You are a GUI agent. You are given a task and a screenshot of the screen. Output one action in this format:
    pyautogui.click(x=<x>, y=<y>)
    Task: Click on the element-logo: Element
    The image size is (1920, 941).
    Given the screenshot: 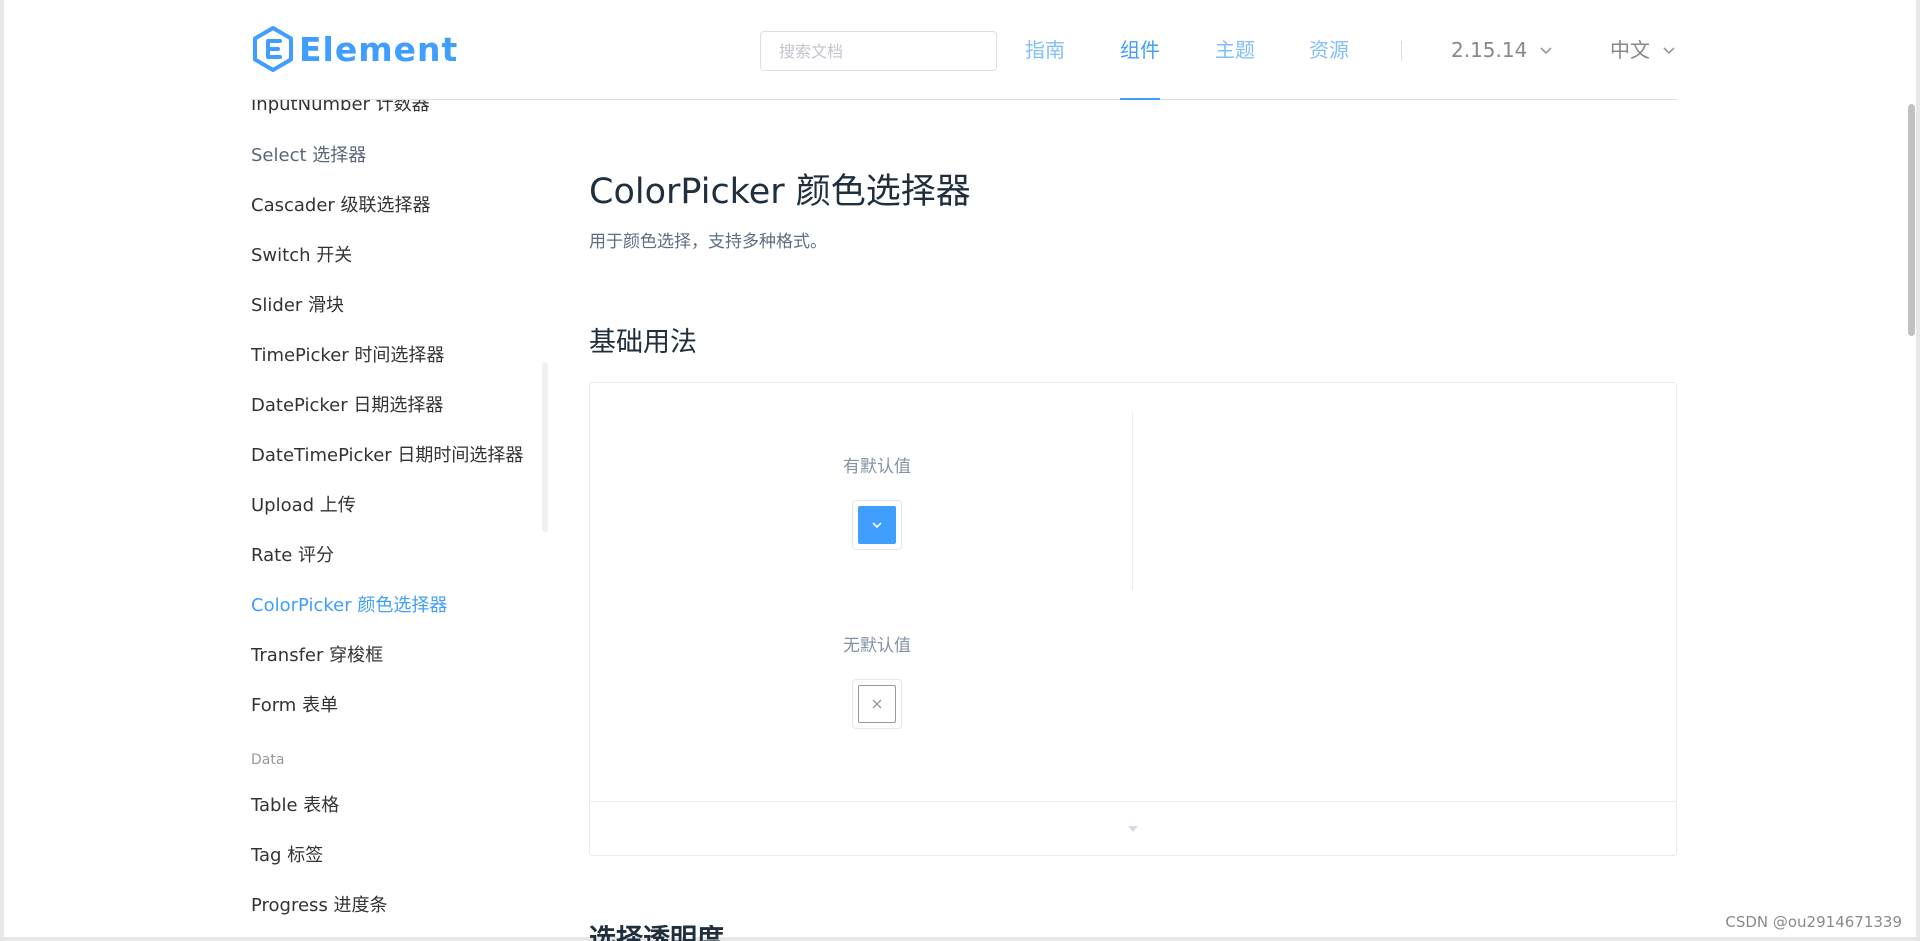 What is the action you would take?
    pyautogui.click(x=354, y=49)
    